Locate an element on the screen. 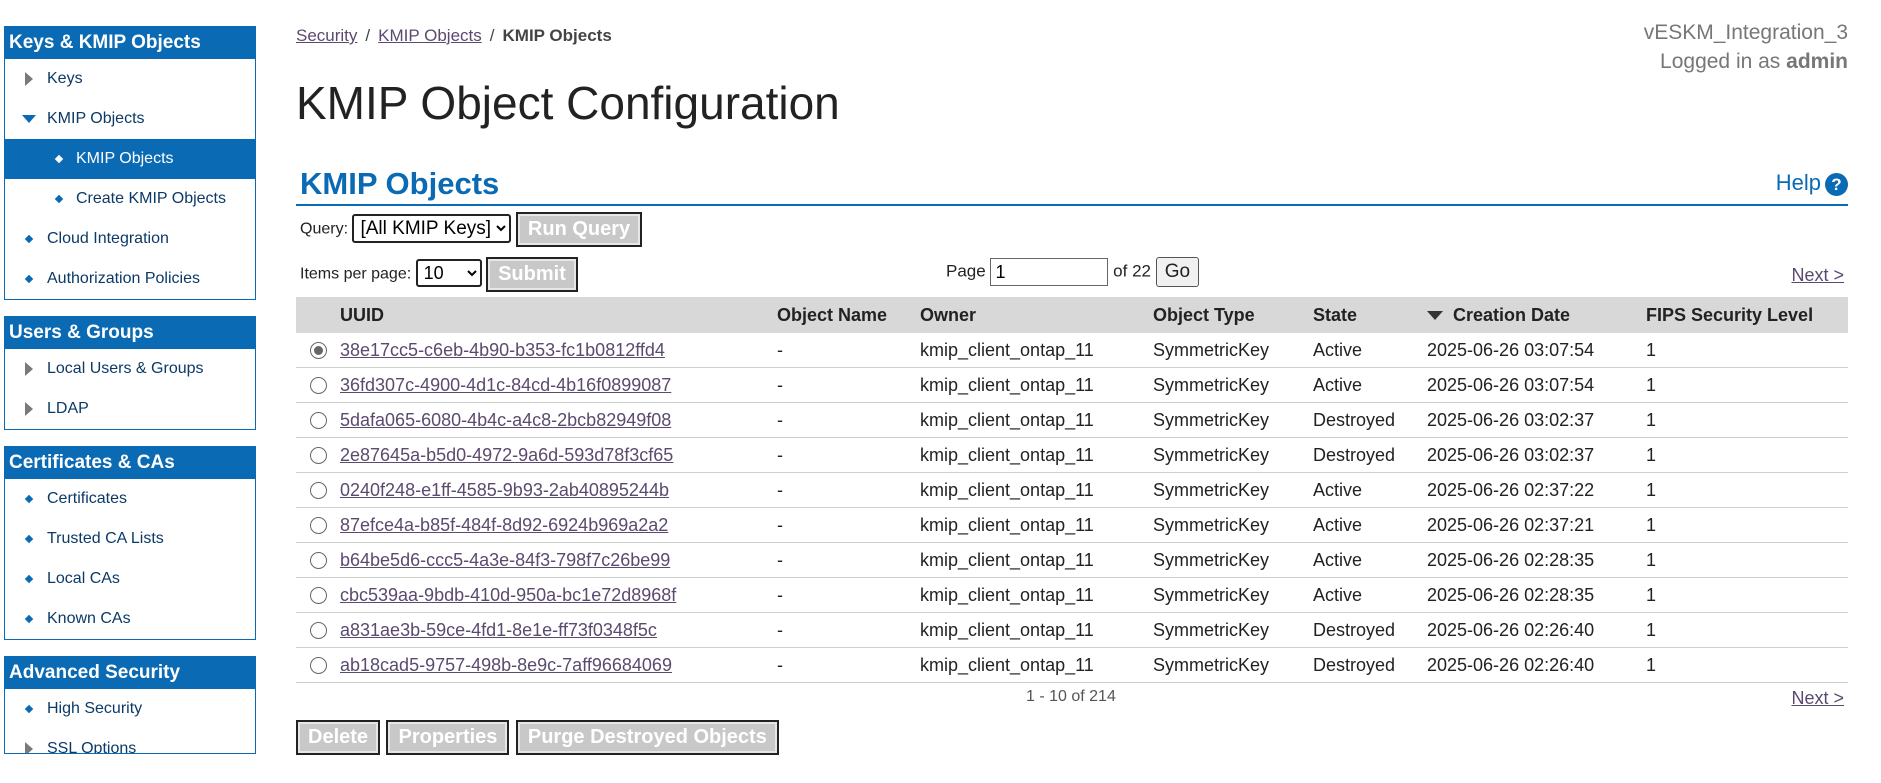 The height and width of the screenshot is (783, 1881). host-name: vESKM_Integration_3 is located at coordinates (1745, 32).